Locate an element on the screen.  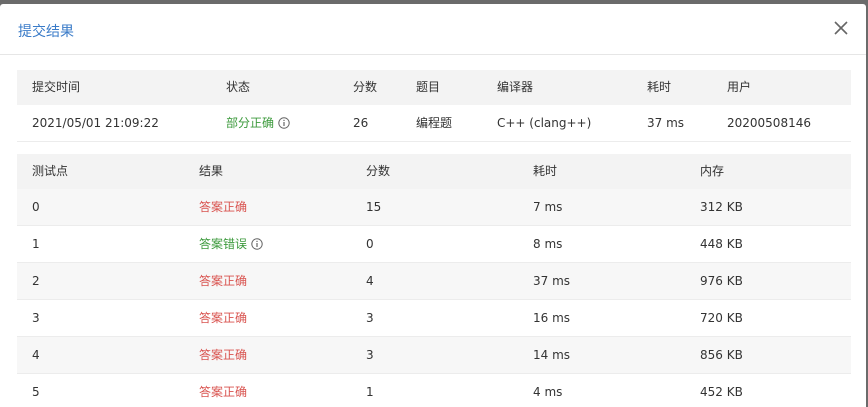
header-elapsed: 耗时 is located at coordinates (659, 87).